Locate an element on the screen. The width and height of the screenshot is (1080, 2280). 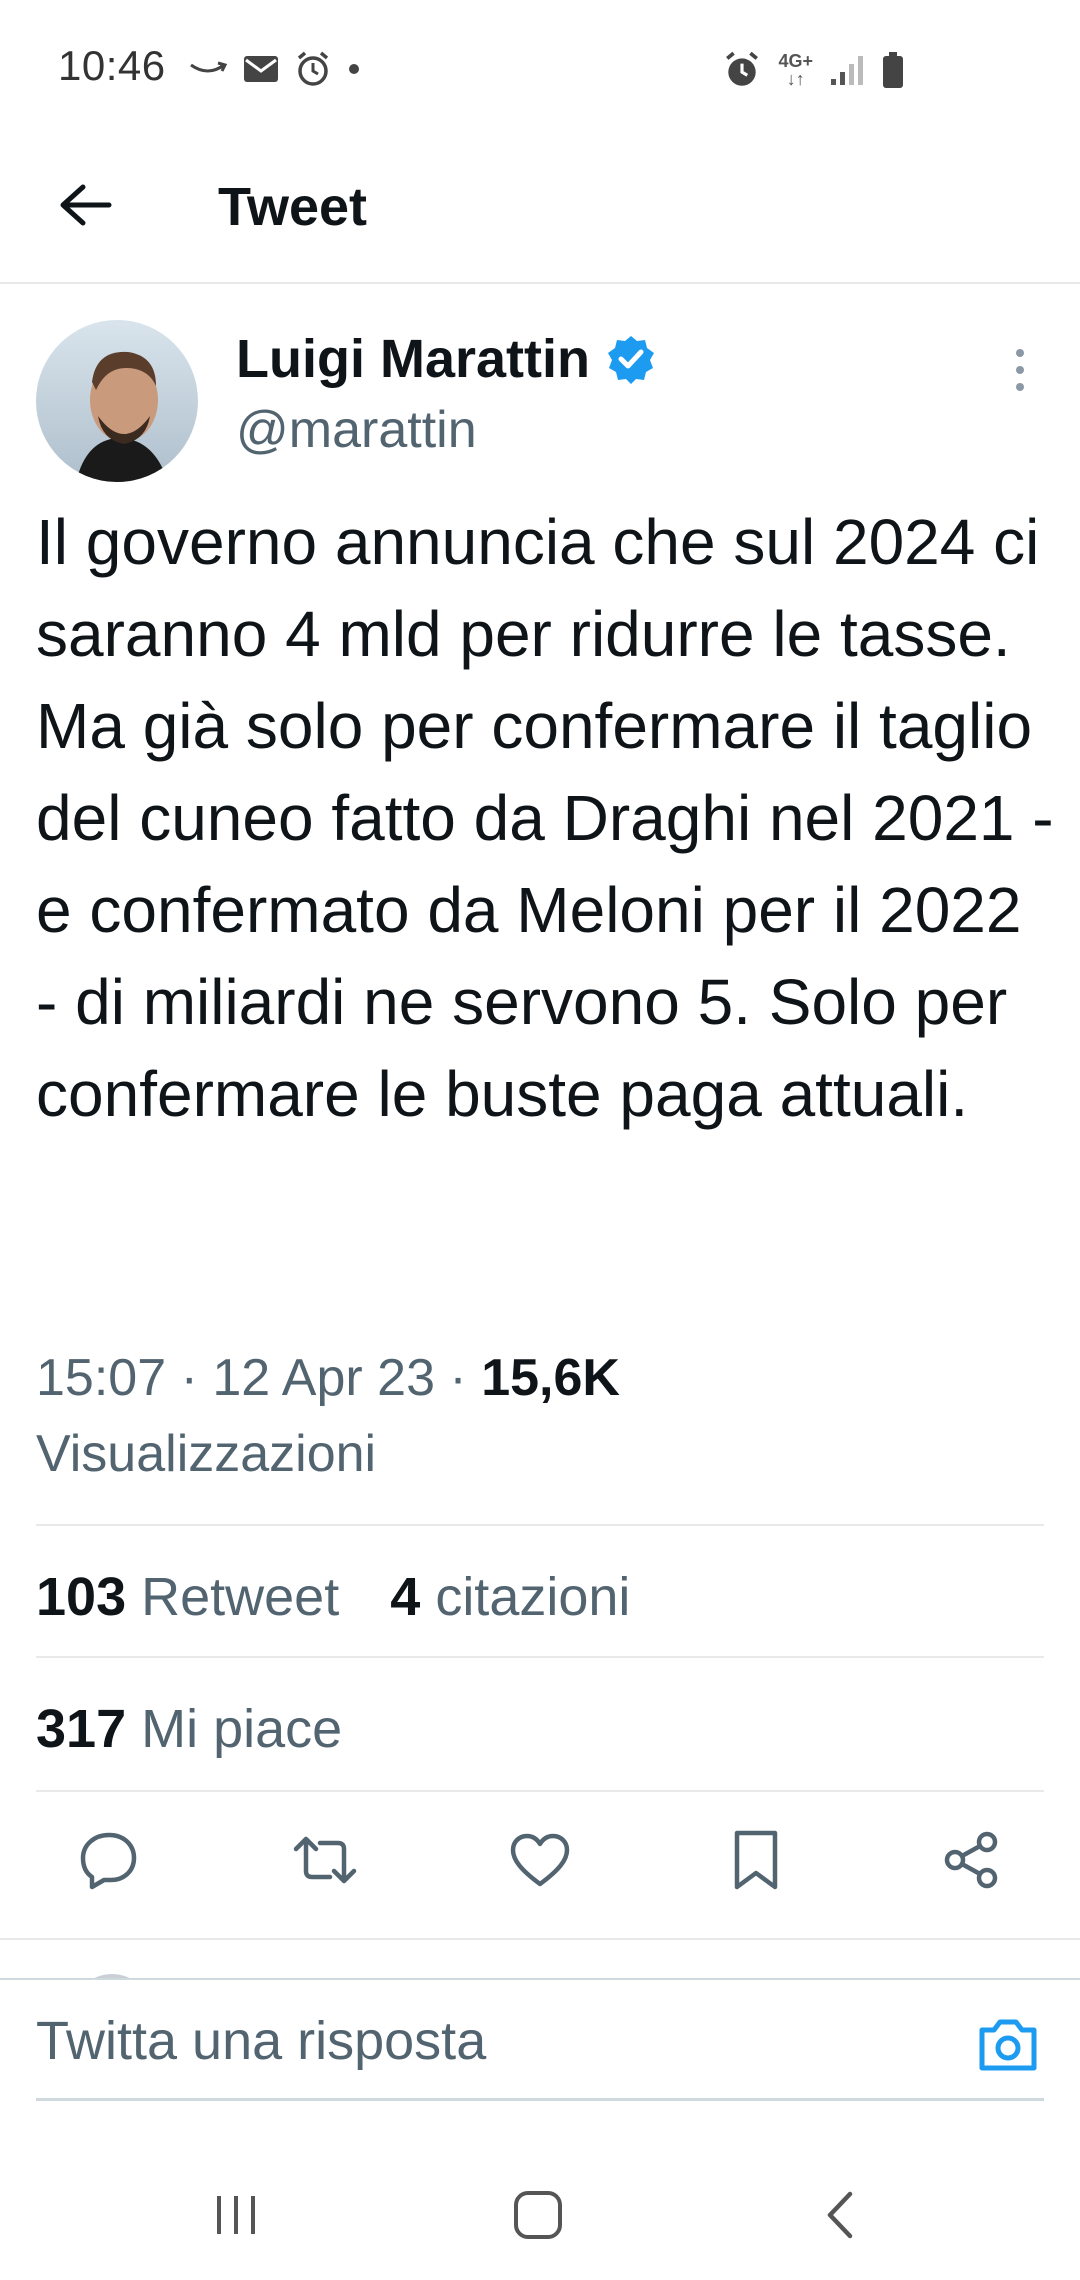
battery-icon is located at coordinates (893, 70).